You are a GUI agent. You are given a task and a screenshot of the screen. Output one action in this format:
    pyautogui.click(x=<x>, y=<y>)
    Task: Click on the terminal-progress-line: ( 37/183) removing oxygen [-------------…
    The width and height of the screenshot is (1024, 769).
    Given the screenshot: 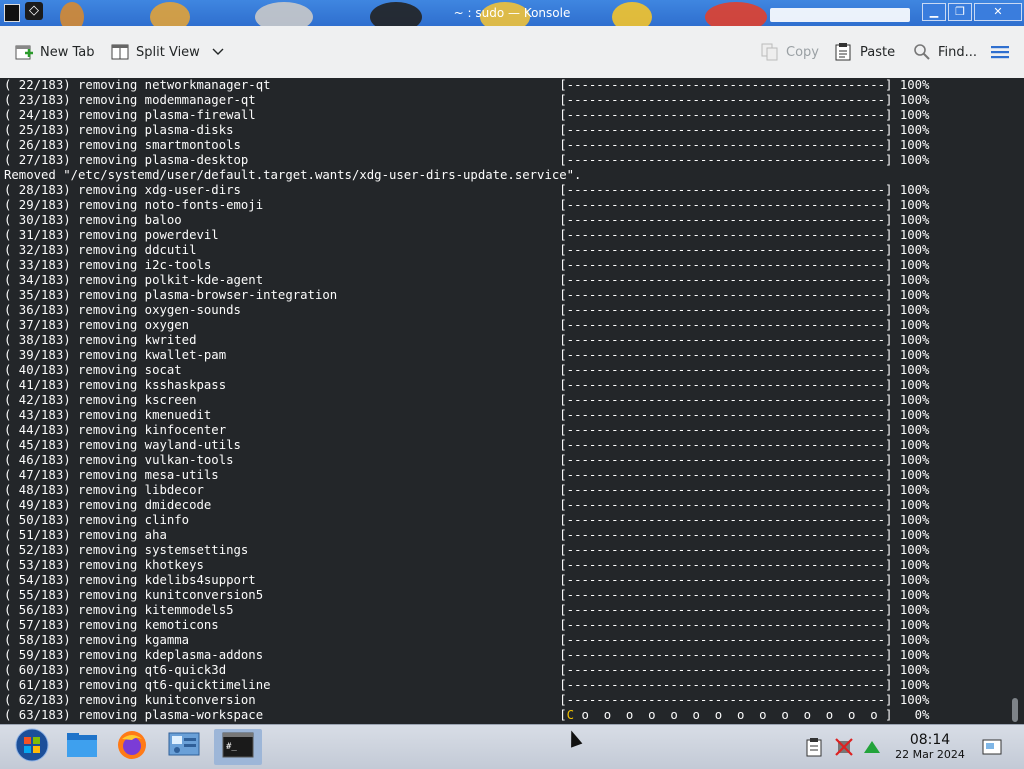 What is the action you would take?
    pyautogui.click(x=466, y=325)
    